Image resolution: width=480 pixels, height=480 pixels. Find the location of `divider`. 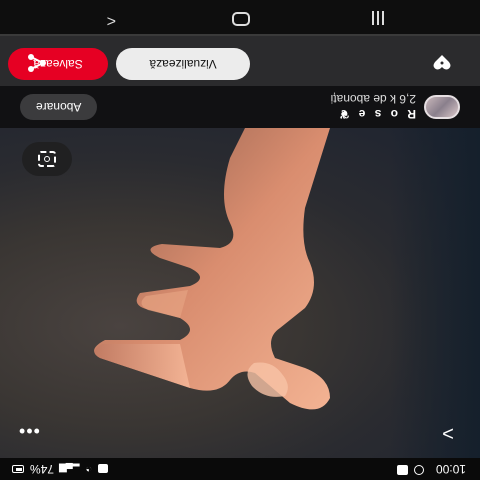

divider is located at coordinates (240, 35).